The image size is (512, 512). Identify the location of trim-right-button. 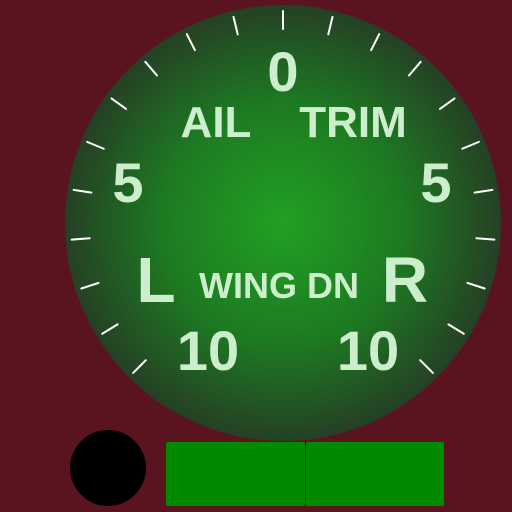
(375, 474).